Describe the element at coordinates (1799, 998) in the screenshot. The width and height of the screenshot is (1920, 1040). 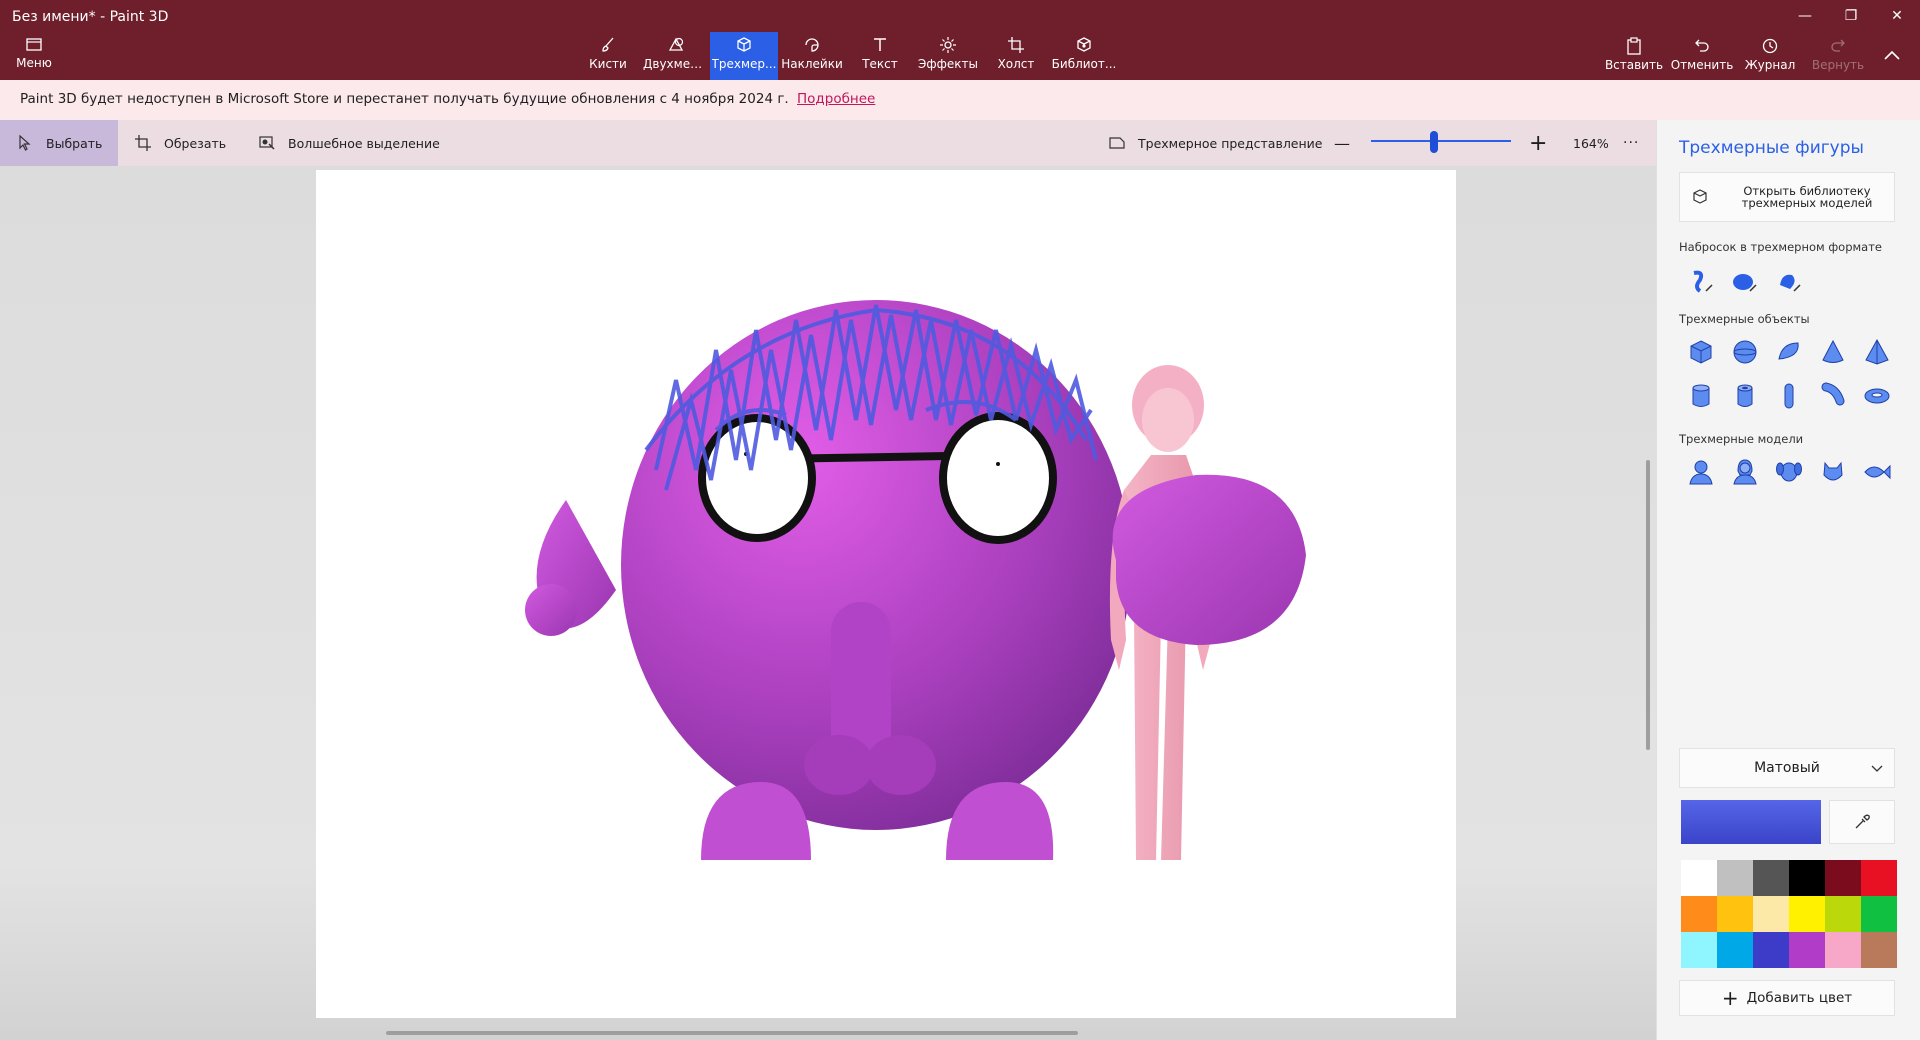
I see `add-color-label: Добавить цвет` at that location.